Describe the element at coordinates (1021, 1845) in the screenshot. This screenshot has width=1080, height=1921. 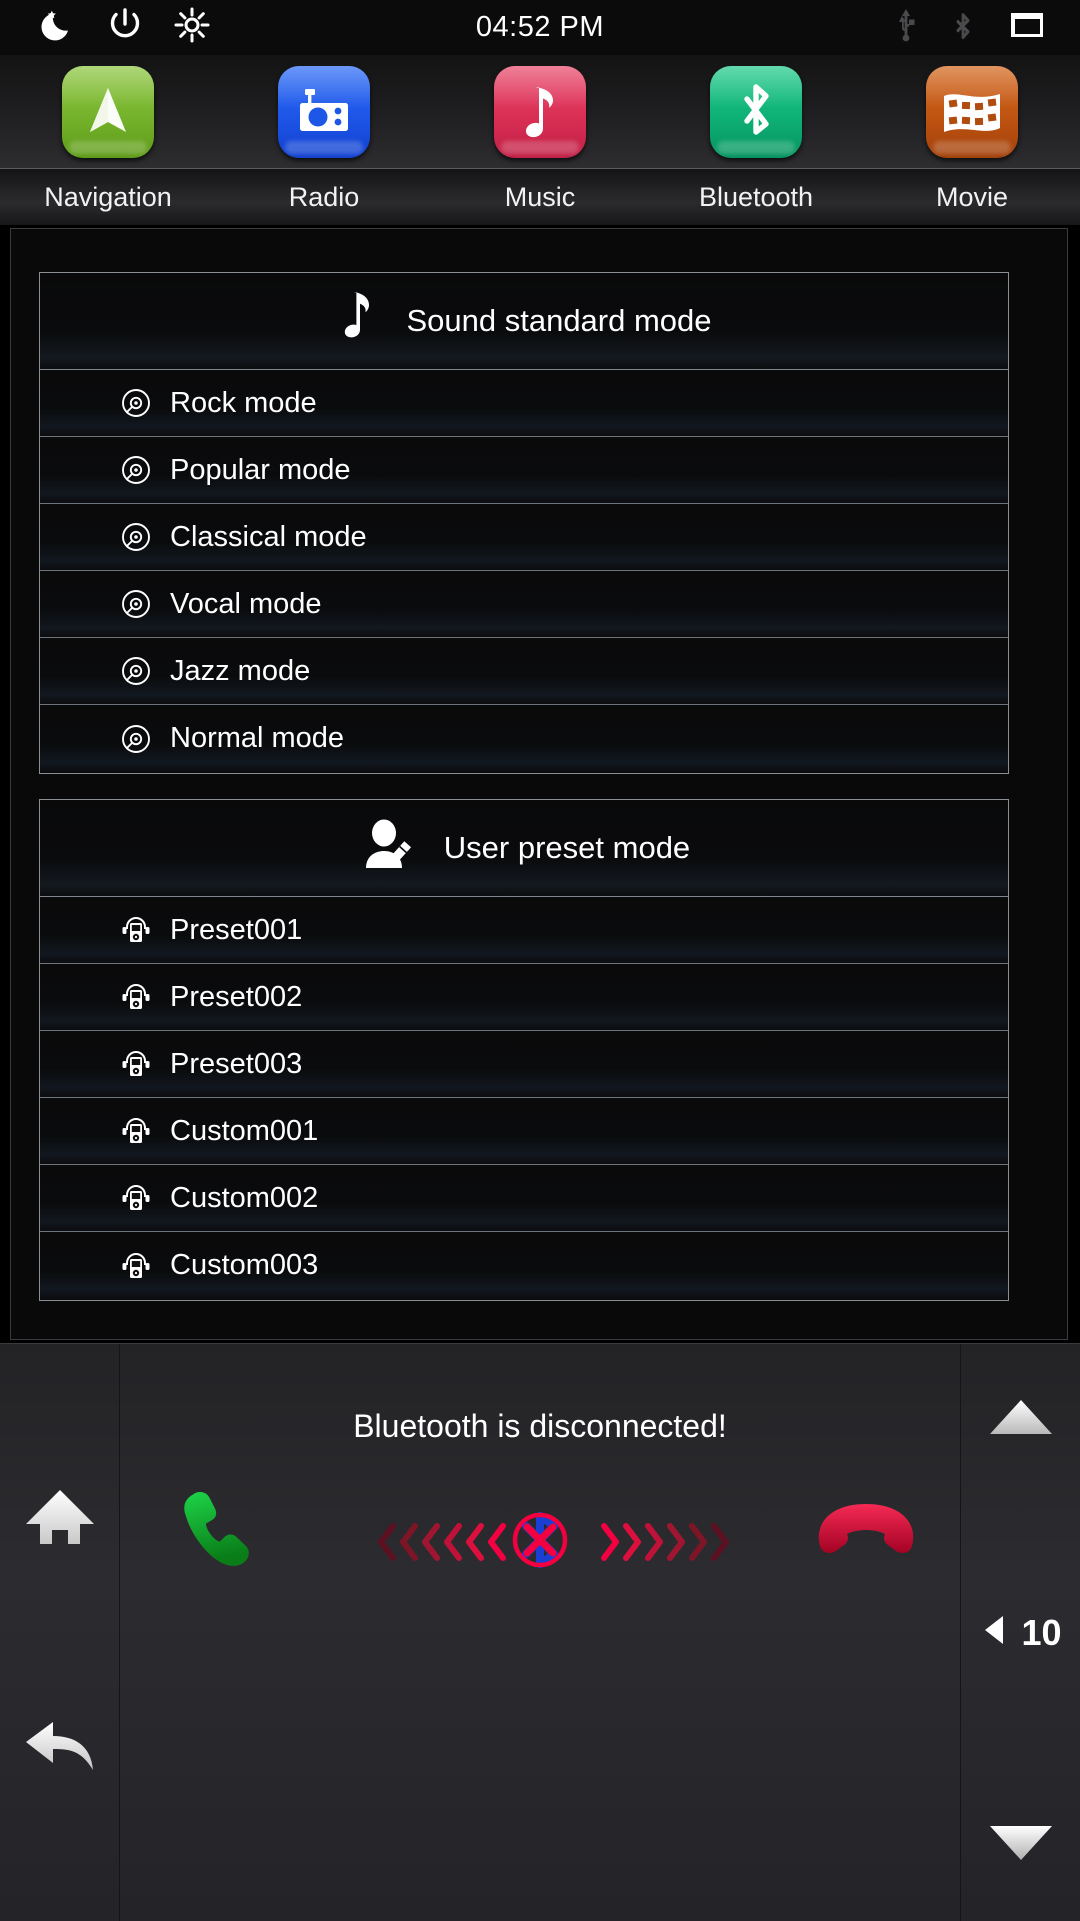
I see `volume-down-icon` at that location.